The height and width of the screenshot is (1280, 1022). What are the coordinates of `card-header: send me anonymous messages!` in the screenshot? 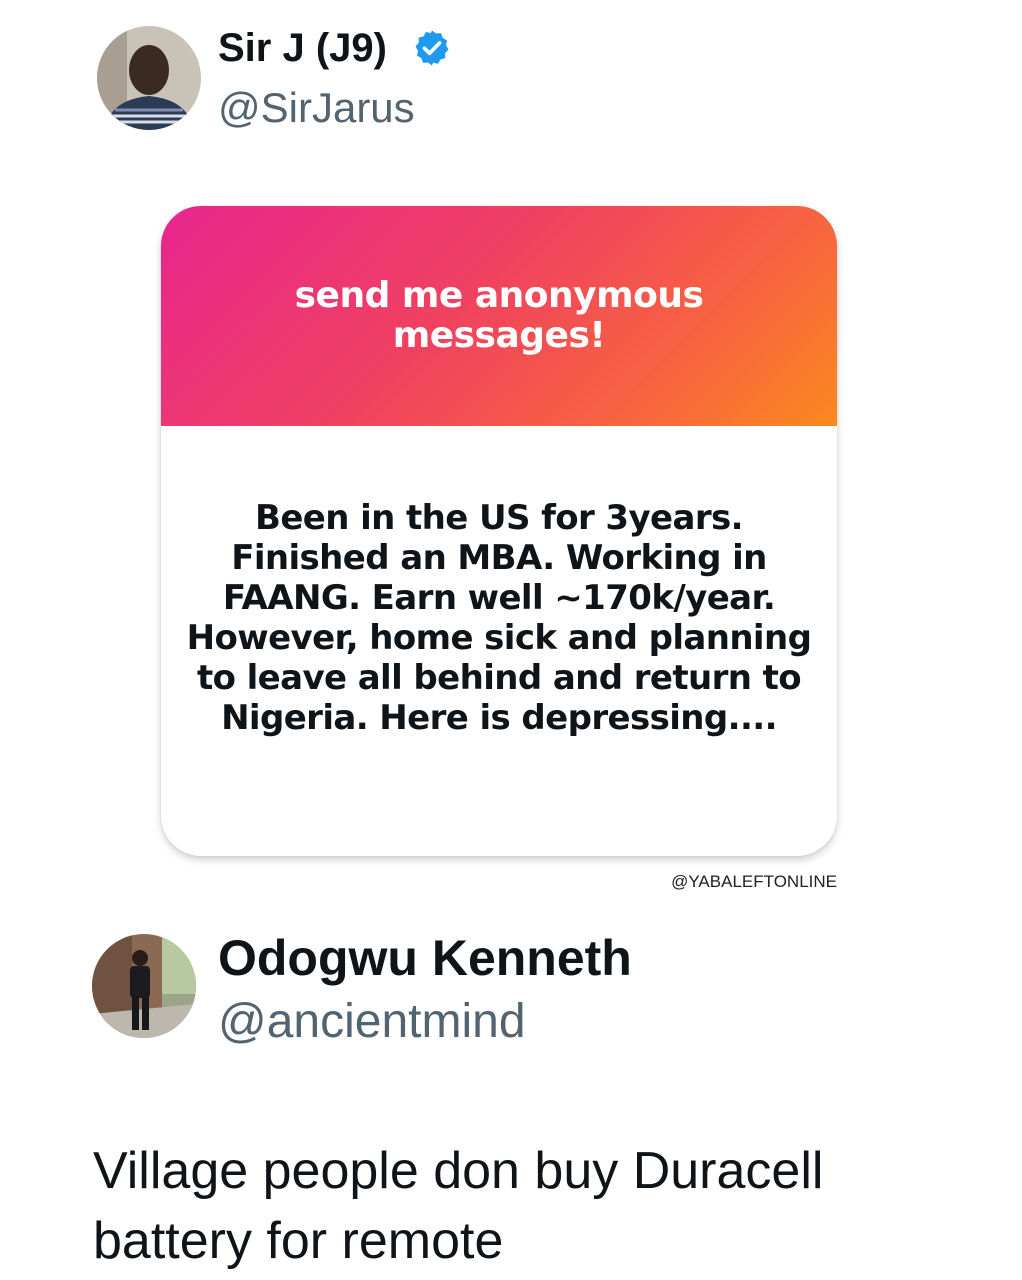 It's located at (499, 316).